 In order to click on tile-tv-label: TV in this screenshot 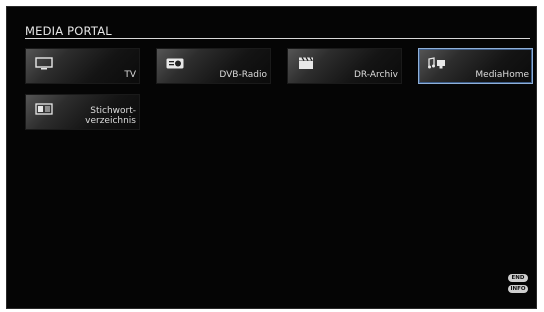, I will do `click(130, 75)`.